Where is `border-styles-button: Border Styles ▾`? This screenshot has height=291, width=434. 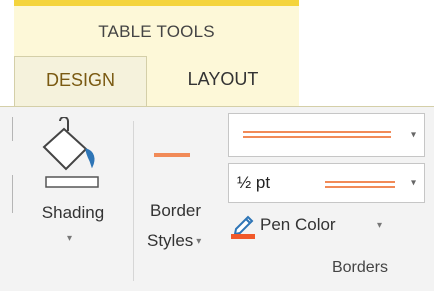
border-styles-button: Border Styles ▾ is located at coordinates (186, 199).